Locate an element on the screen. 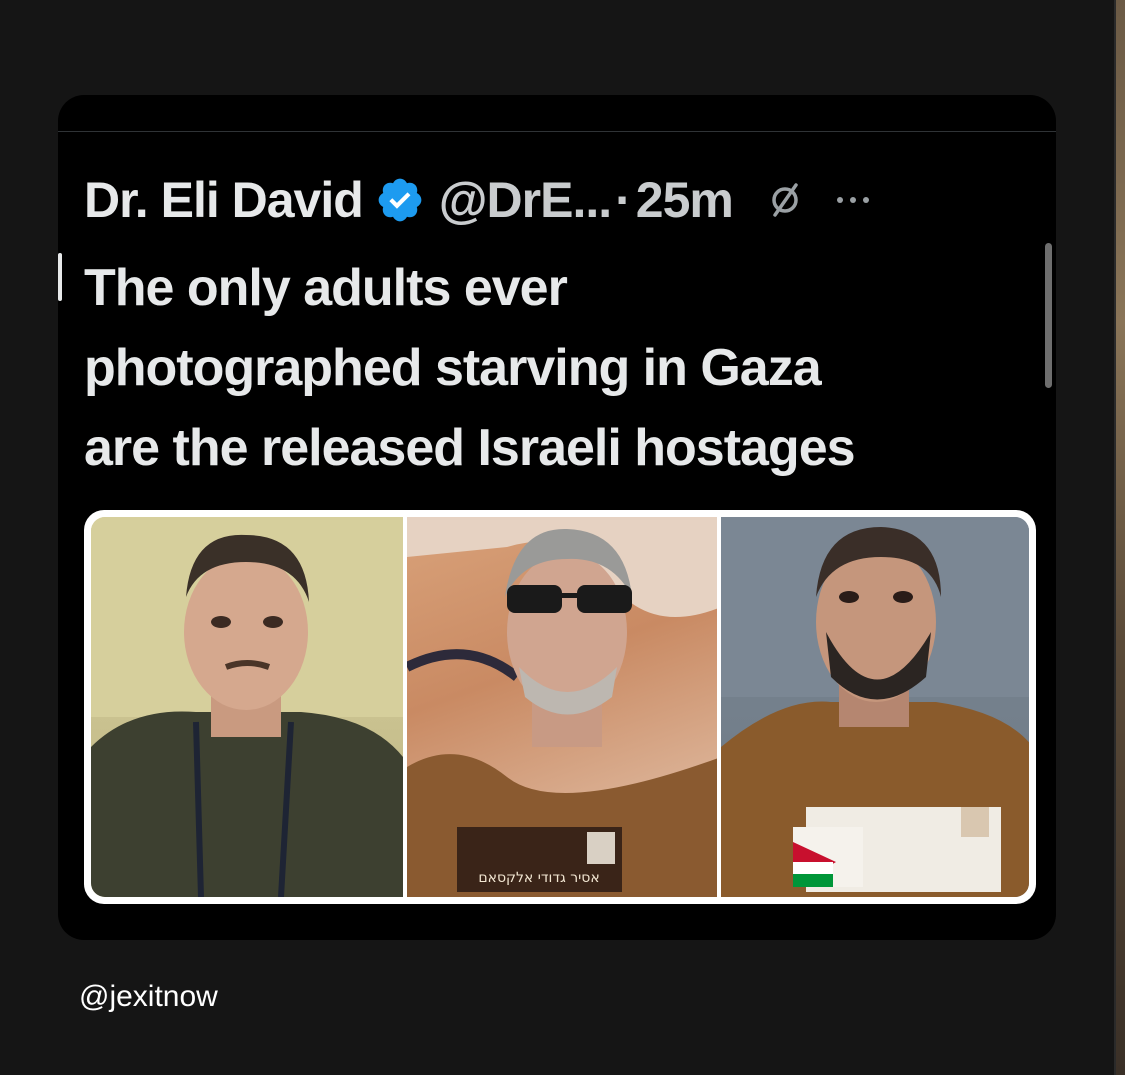  thread-marker is located at coordinates (60, 277).